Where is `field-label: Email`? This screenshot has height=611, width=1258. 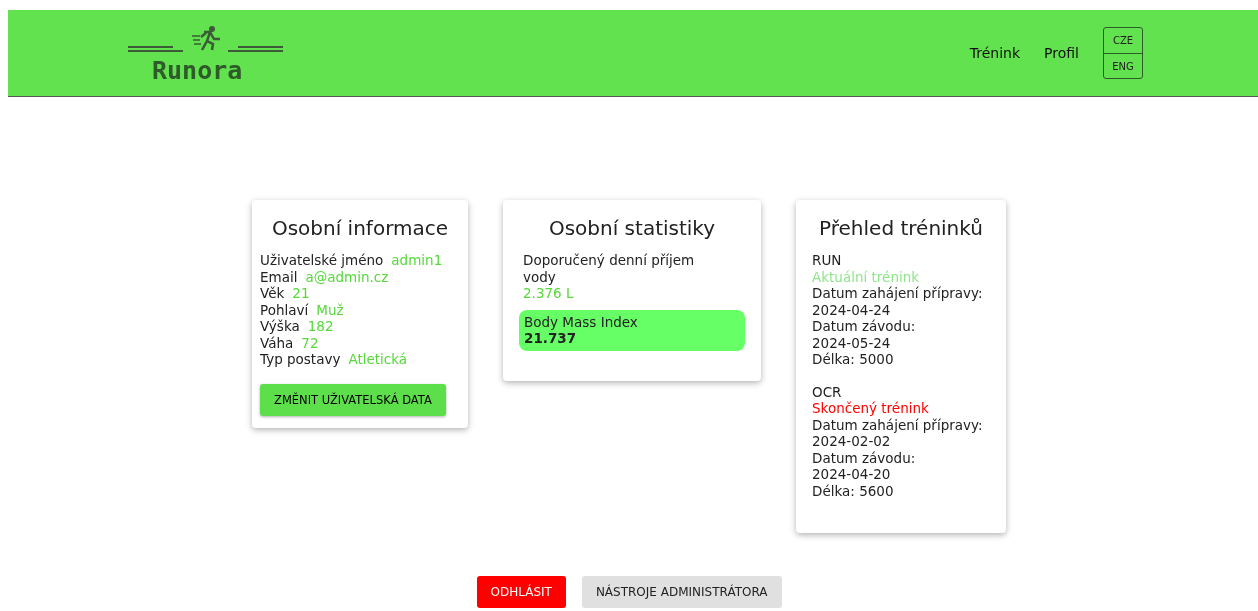 field-label: Email is located at coordinates (279, 276).